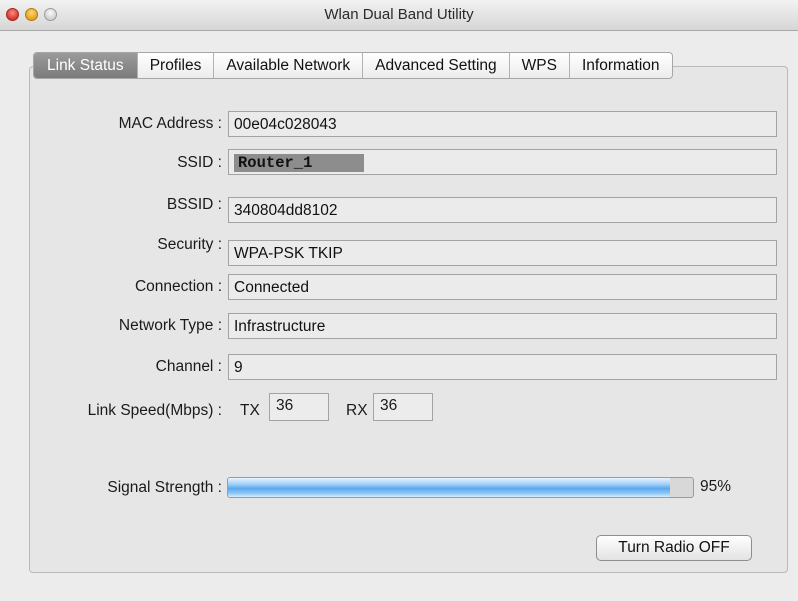 This screenshot has height=601, width=798. Describe the element at coordinates (194, 204) in the screenshot. I see `bssid-label: BSSID :` at that location.